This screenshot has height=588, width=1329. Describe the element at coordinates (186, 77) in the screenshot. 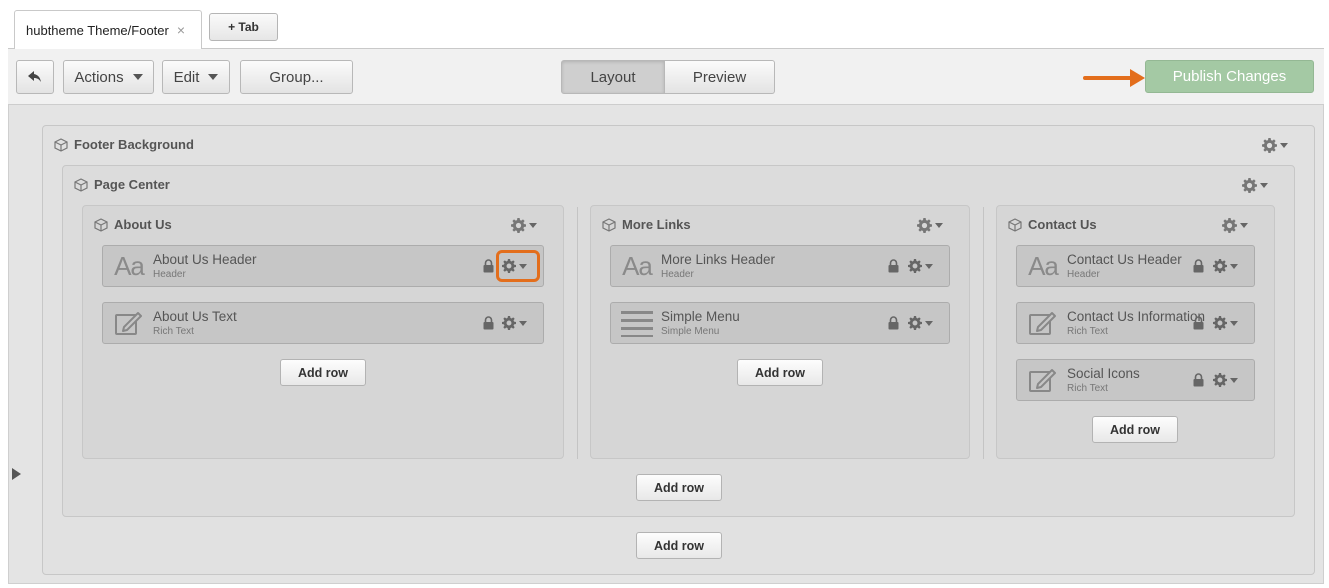

I see `edit-label: Edit` at that location.